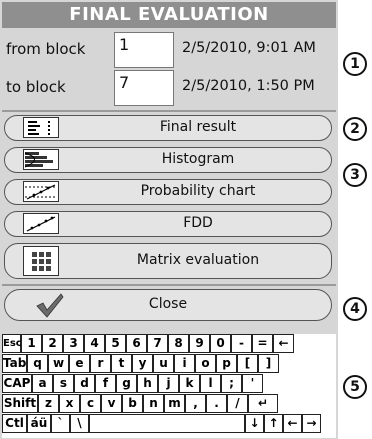 The width and height of the screenshot is (372, 439). I want to click on key: 4, so click(94, 343).